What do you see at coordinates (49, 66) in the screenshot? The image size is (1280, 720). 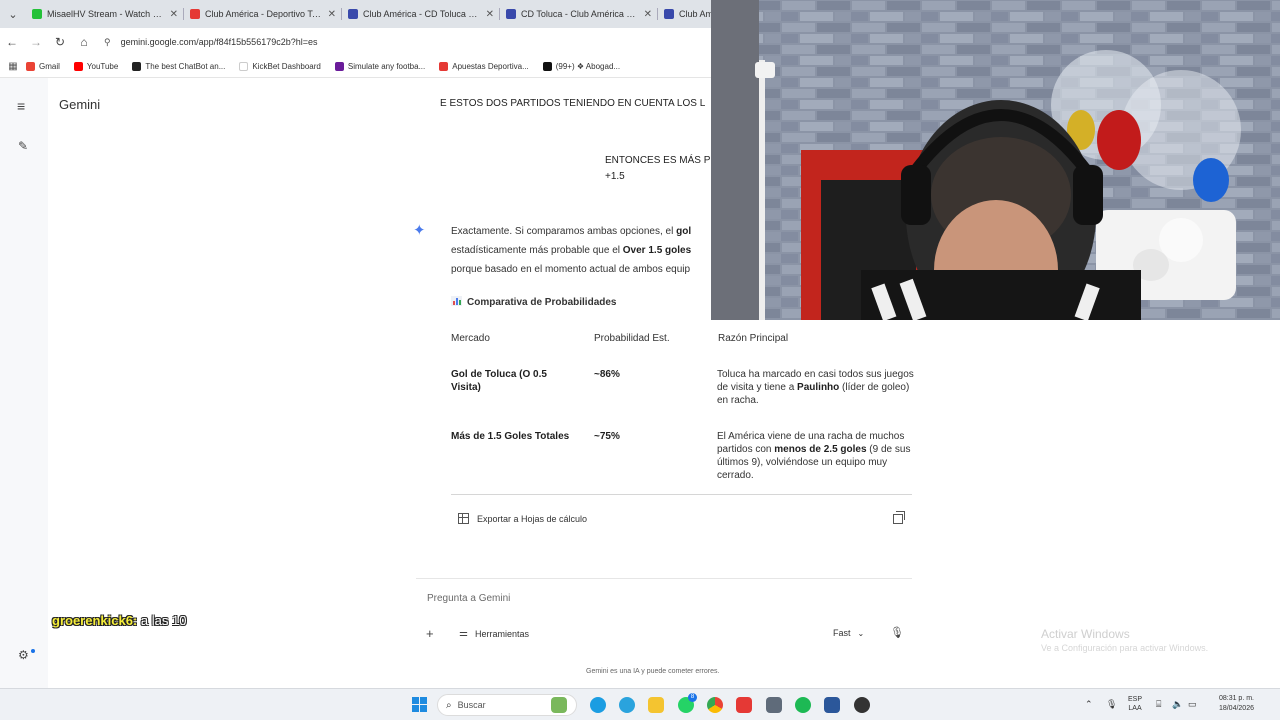 I see `bookmark-label: Gmail` at bounding box center [49, 66].